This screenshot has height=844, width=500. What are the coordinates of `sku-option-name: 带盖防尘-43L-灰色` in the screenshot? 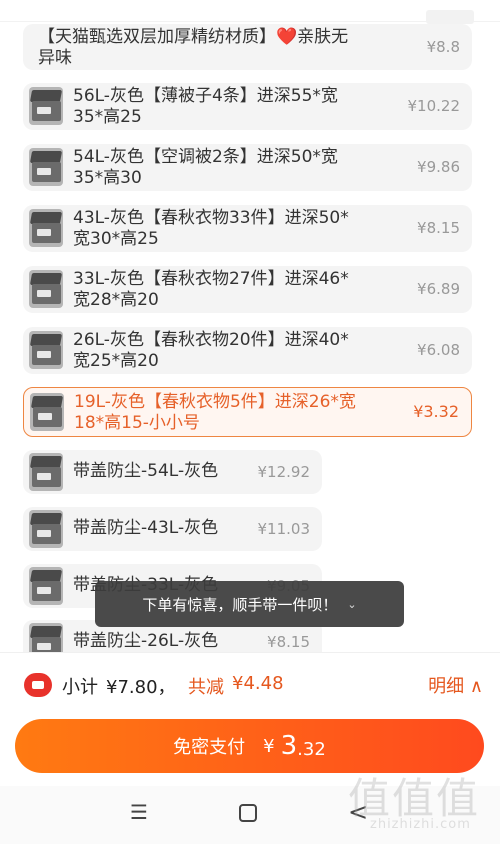 It's located at (146, 528).